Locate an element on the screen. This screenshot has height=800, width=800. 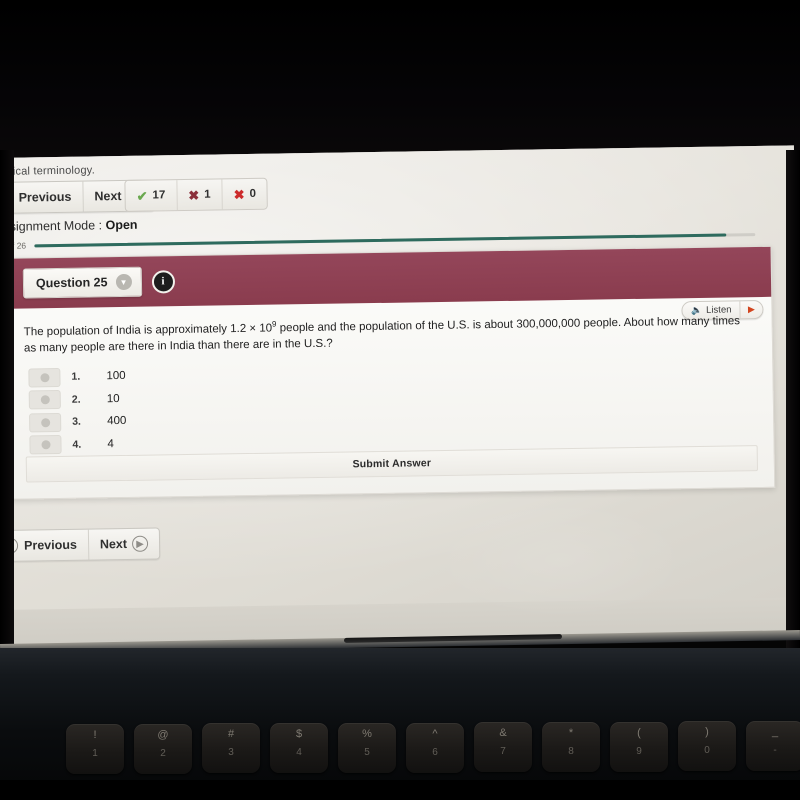
key-top-glyph: ! is located at coordinates (95, 735).